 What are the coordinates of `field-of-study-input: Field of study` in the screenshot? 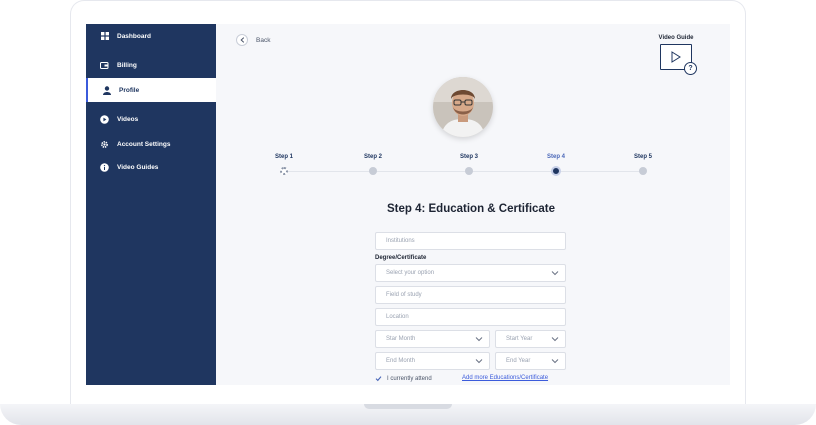 It's located at (470, 295).